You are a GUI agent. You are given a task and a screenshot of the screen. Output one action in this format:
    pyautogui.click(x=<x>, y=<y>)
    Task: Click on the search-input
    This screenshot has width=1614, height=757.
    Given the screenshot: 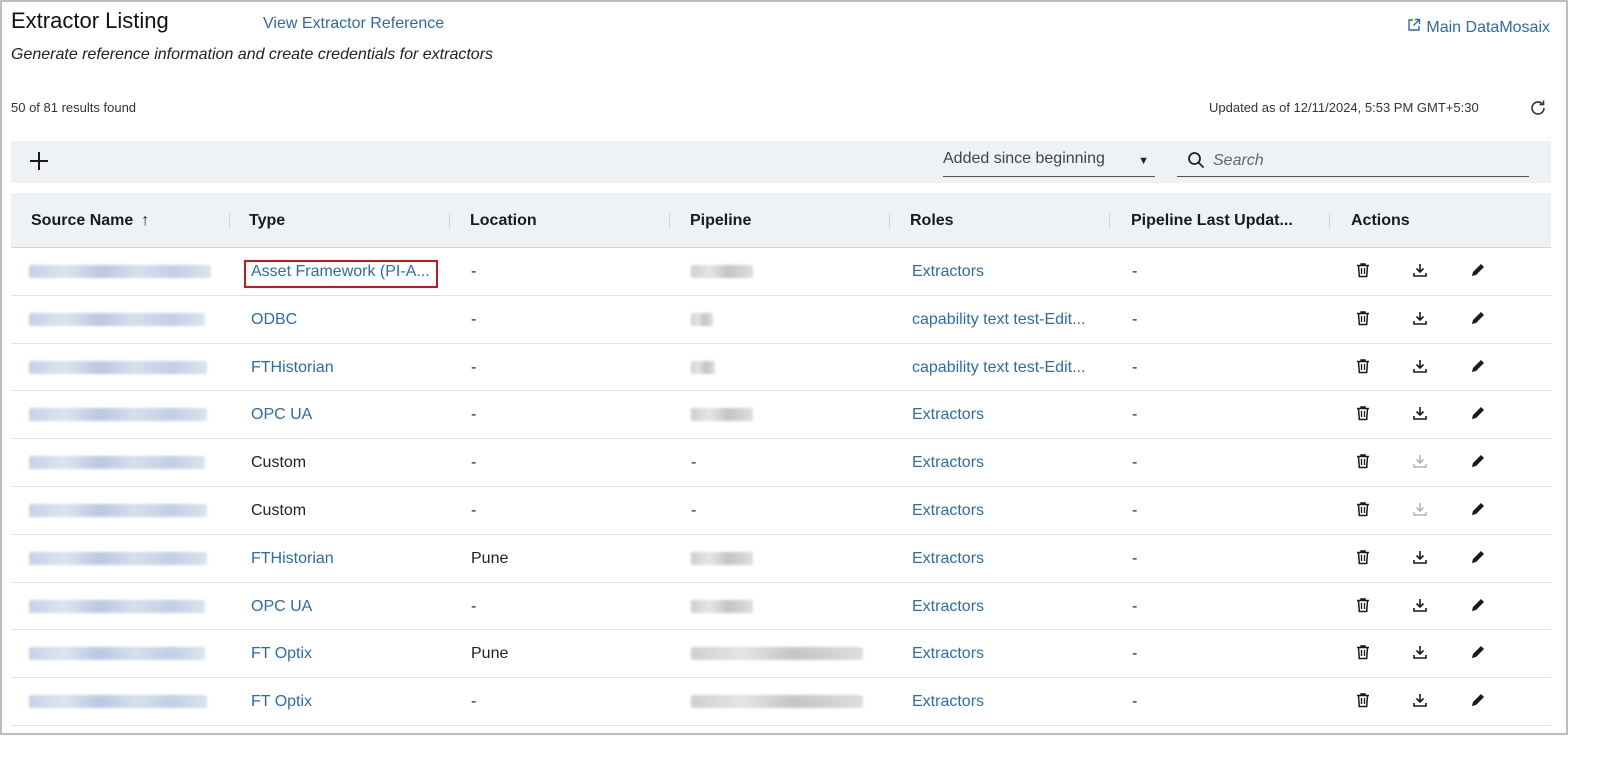 What is the action you would take?
    pyautogui.click(x=1363, y=161)
    